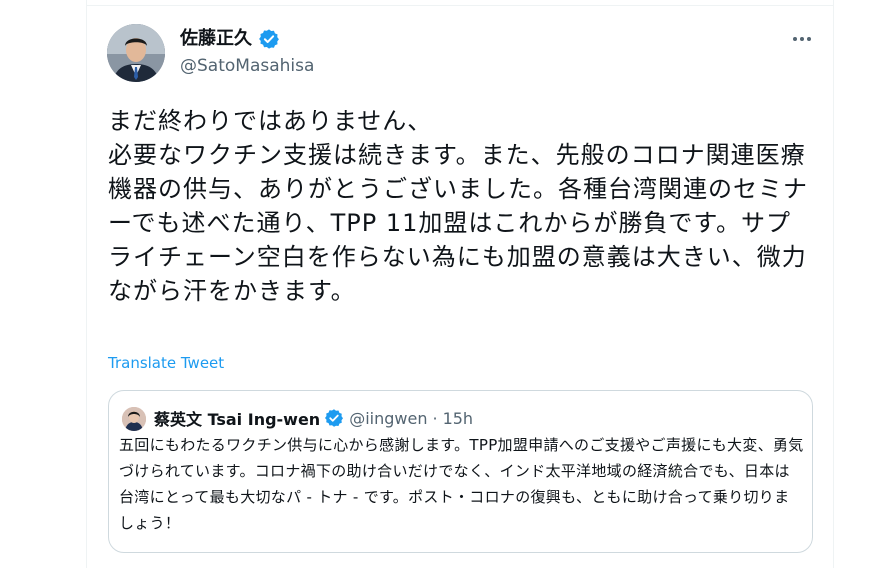  What do you see at coordinates (237, 418) in the screenshot?
I see `quoted-author-name: 蔡英文 Tsai Ing-wen` at bounding box center [237, 418].